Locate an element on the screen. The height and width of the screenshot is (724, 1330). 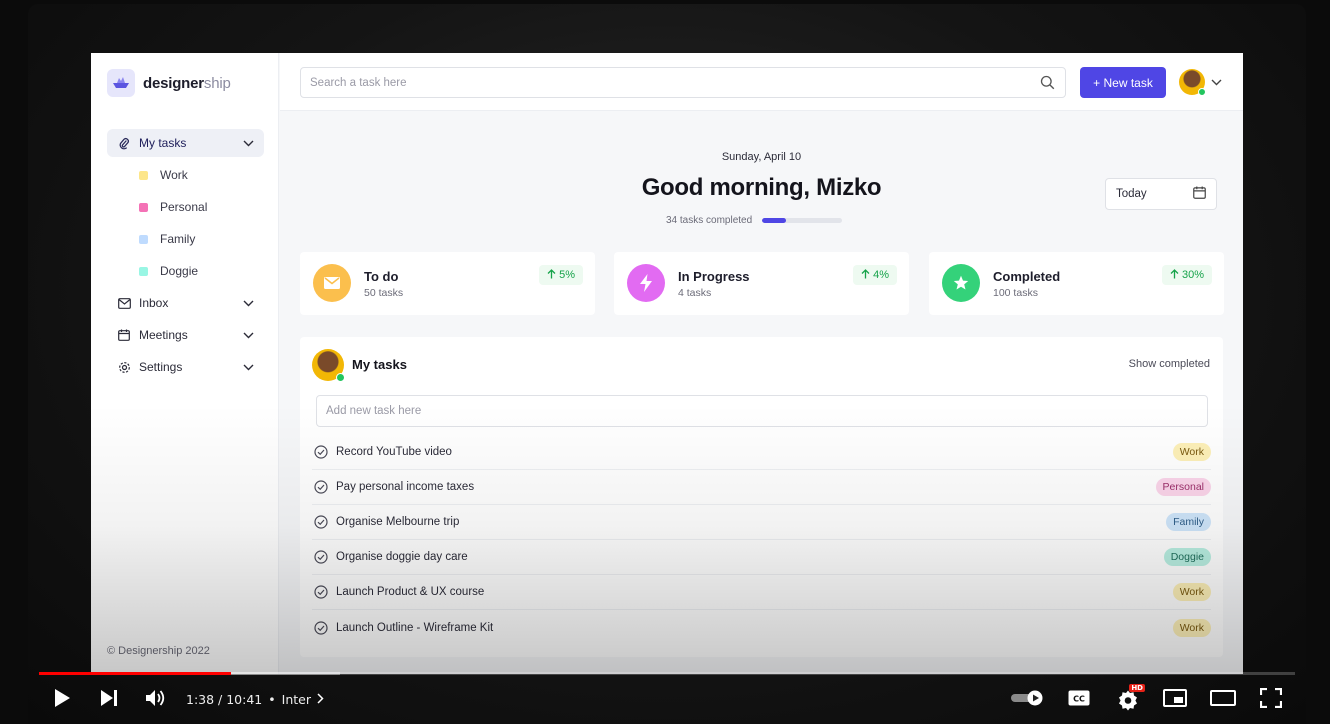
brand-name: designership is located at coordinates (187, 83).